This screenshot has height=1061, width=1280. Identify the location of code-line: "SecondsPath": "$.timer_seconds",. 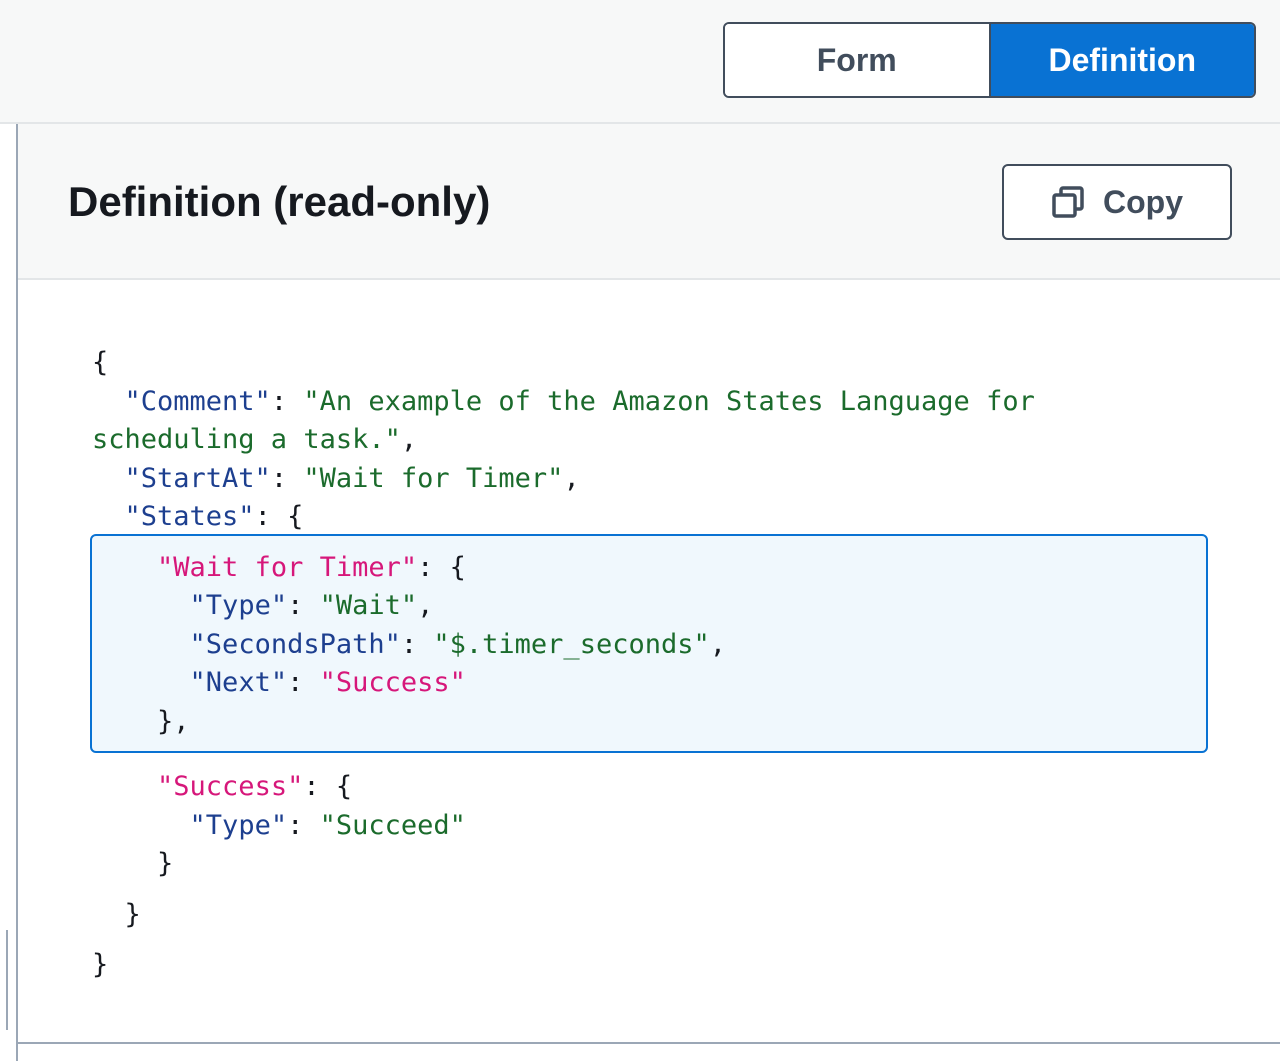
(563, 645).